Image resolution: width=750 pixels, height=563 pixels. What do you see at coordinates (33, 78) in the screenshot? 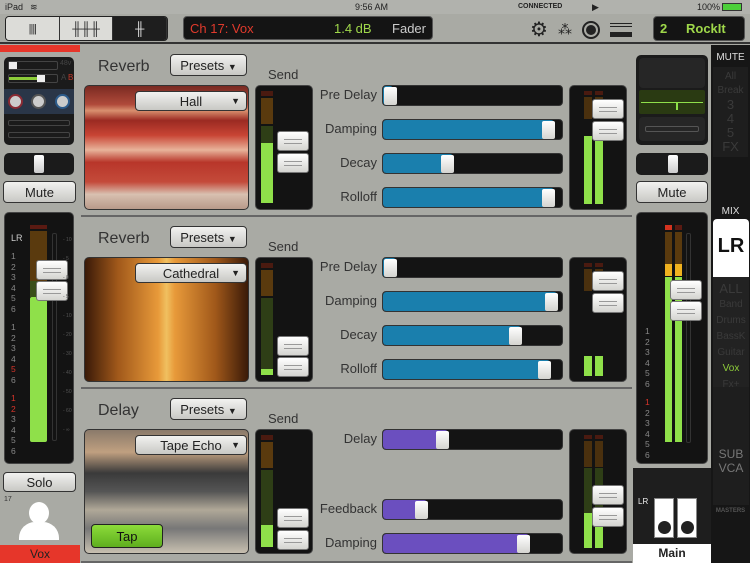
I see `gain-slider` at bounding box center [33, 78].